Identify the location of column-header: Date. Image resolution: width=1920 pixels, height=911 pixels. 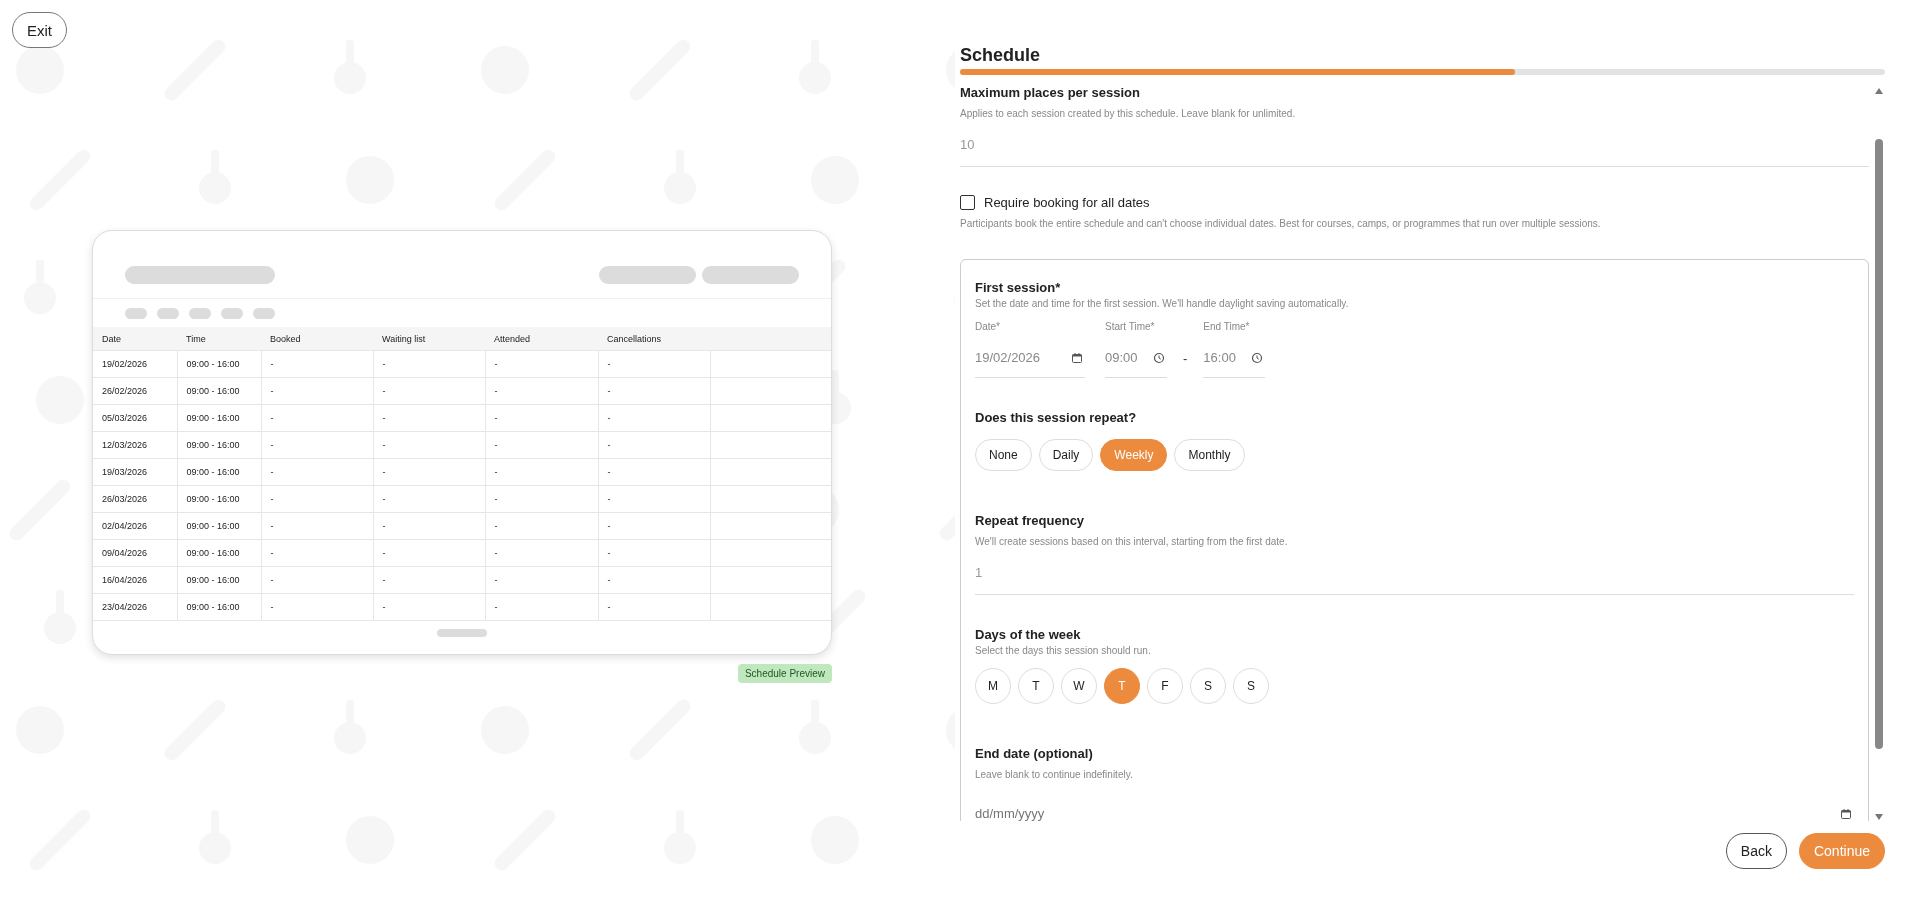
(135, 339).